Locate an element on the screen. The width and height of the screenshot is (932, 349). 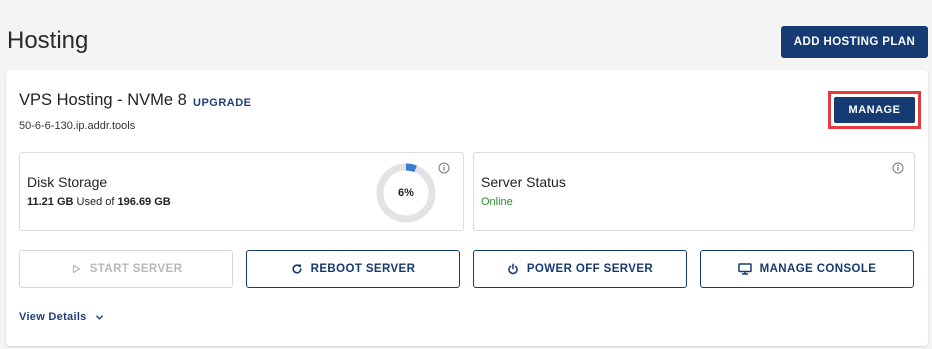
start-server-label: START SERVER is located at coordinates (136, 269).